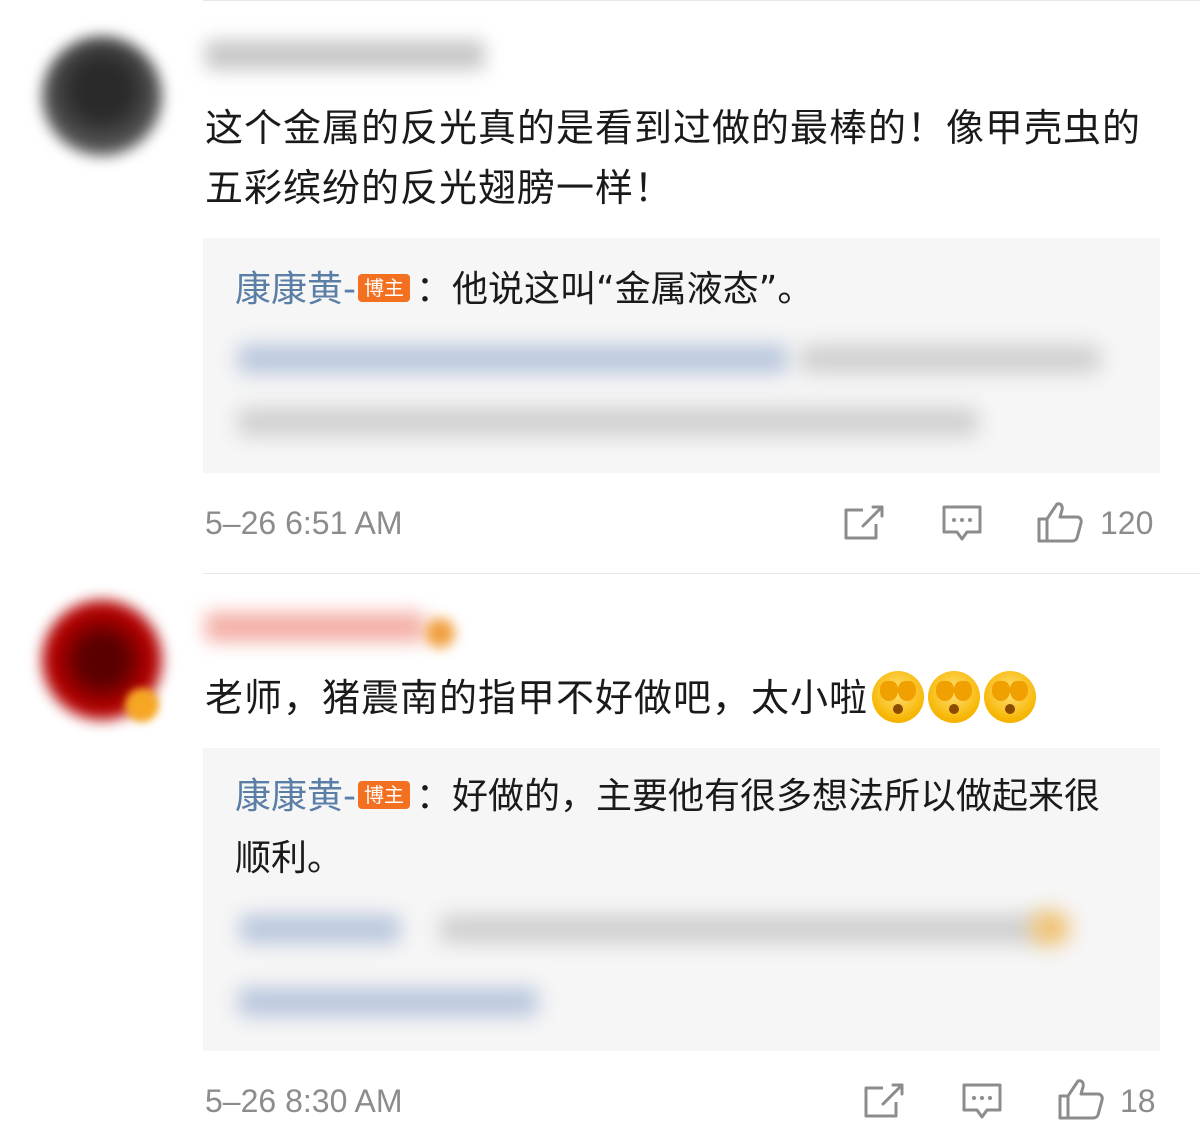 Image resolution: width=1200 pixels, height=1125 pixels. I want to click on comment-divider, so click(701, 573).